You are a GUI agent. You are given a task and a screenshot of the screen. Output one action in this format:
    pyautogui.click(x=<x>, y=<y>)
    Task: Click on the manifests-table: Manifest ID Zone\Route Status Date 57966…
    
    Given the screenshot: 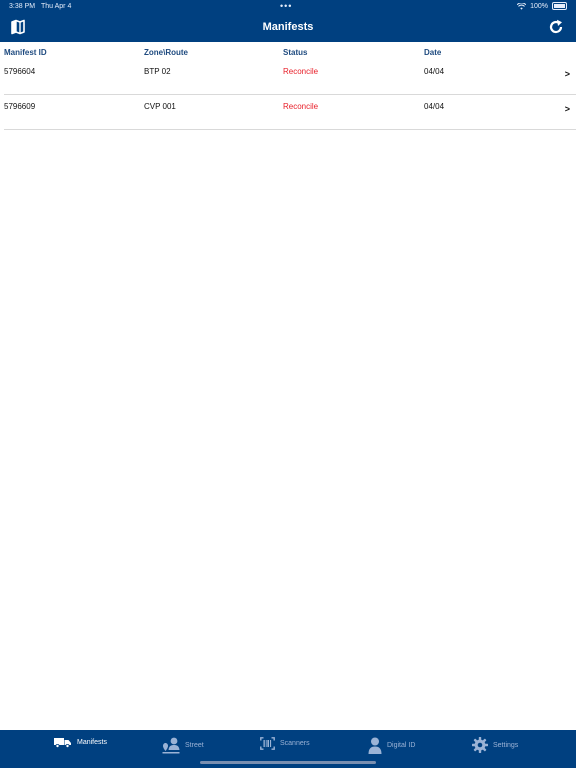 What is the action you would take?
    pyautogui.click(x=288, y=86)
    